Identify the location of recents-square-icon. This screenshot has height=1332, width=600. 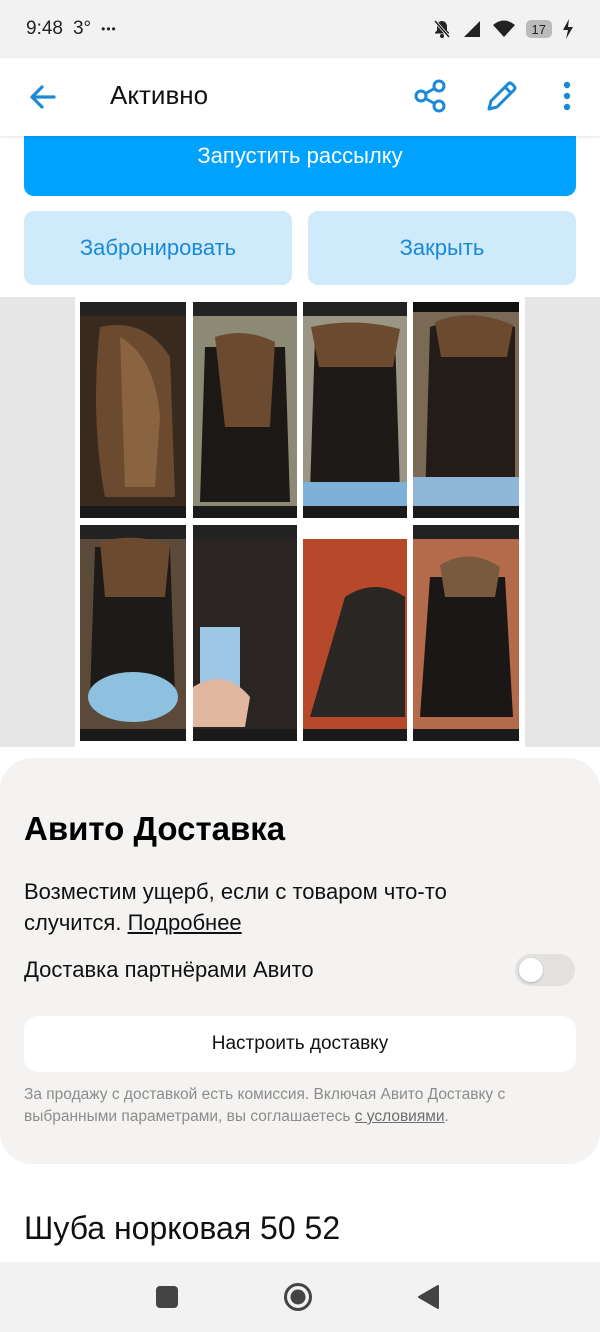
(167, 1297).